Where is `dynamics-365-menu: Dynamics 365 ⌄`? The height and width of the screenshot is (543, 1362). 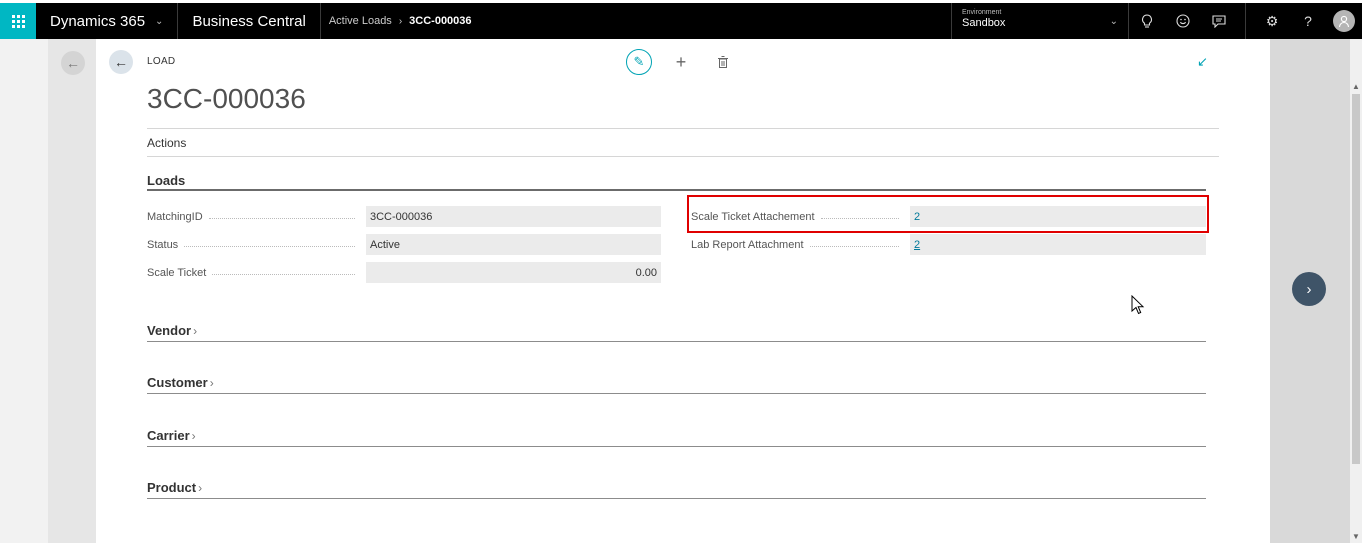 dynamics-365-menu: Dynamics 365 ⌄ is located at coordinates (107, 21).